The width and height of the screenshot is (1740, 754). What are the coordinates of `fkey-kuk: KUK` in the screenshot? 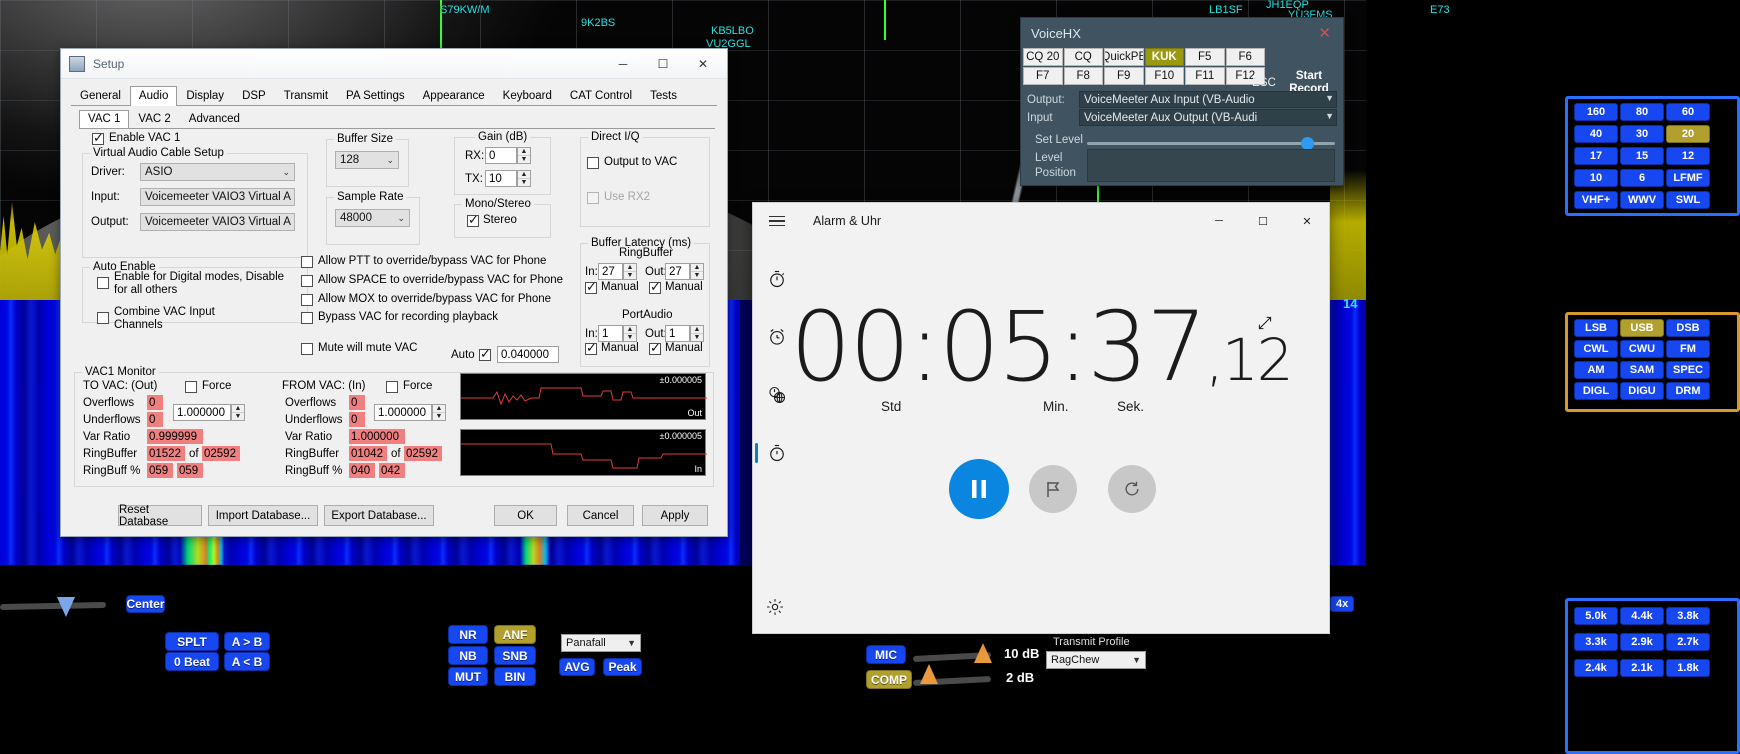 It's located at (1164, 57).